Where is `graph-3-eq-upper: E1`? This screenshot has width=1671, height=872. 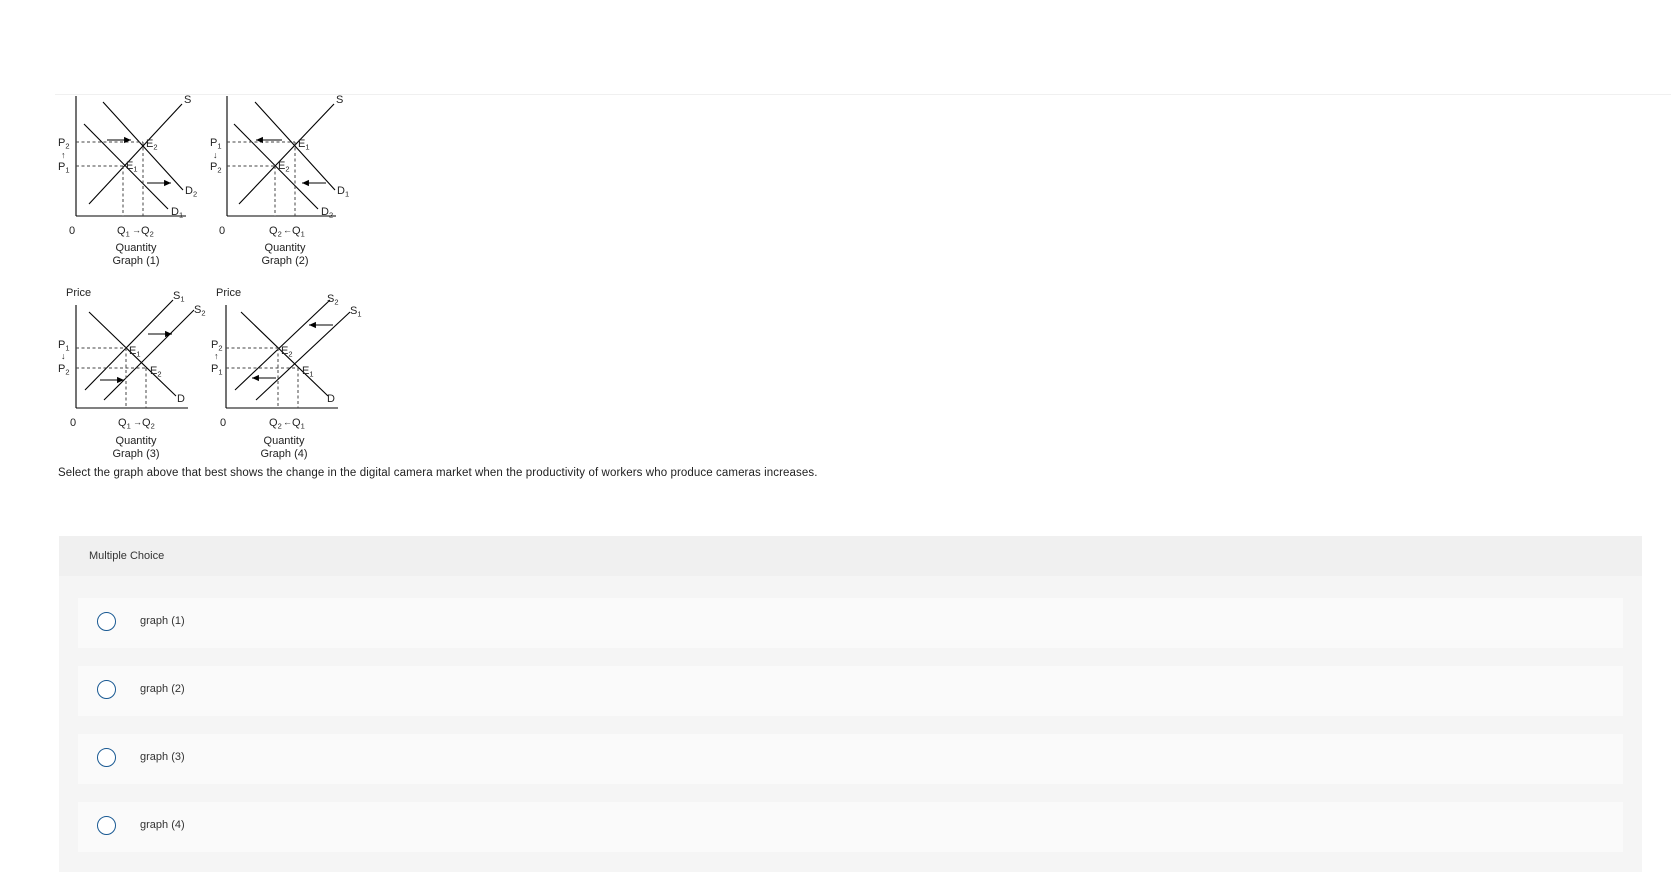 graph-3-eq-upper: E1 is located at coordinates (135, 352).